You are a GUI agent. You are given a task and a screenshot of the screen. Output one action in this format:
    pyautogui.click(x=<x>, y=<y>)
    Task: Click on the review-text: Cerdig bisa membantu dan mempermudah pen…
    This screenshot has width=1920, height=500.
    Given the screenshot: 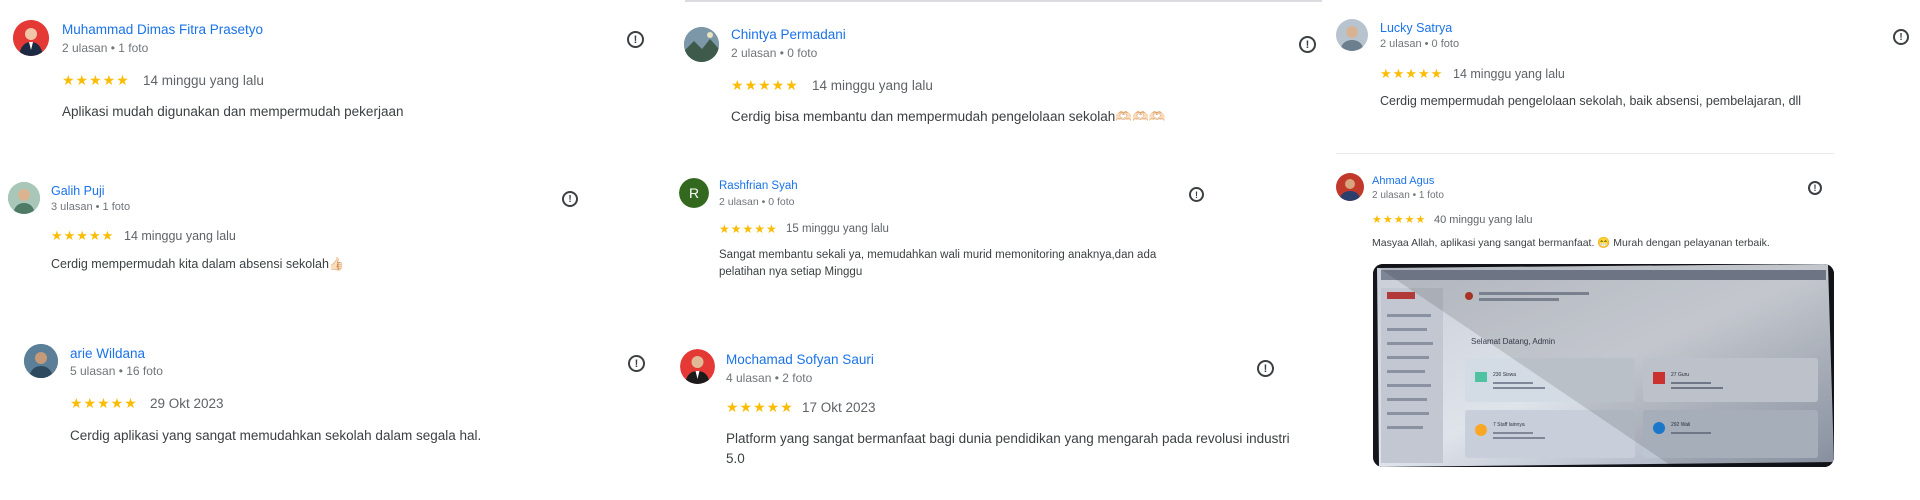 What is the action you would take?
    pyautogui.click(x=948, y=116)
    